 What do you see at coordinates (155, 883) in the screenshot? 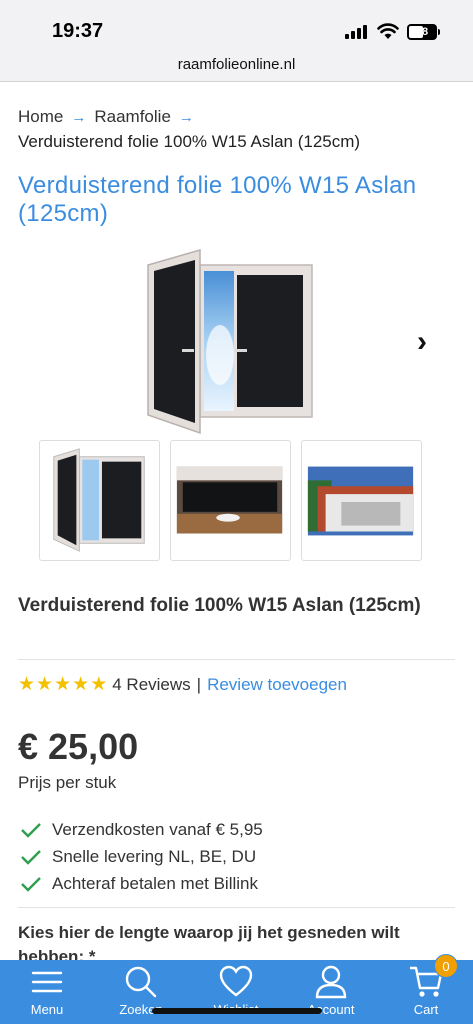
I see `usp-text: Achteraf betalen met Billink` at bounding box center [155, 883].